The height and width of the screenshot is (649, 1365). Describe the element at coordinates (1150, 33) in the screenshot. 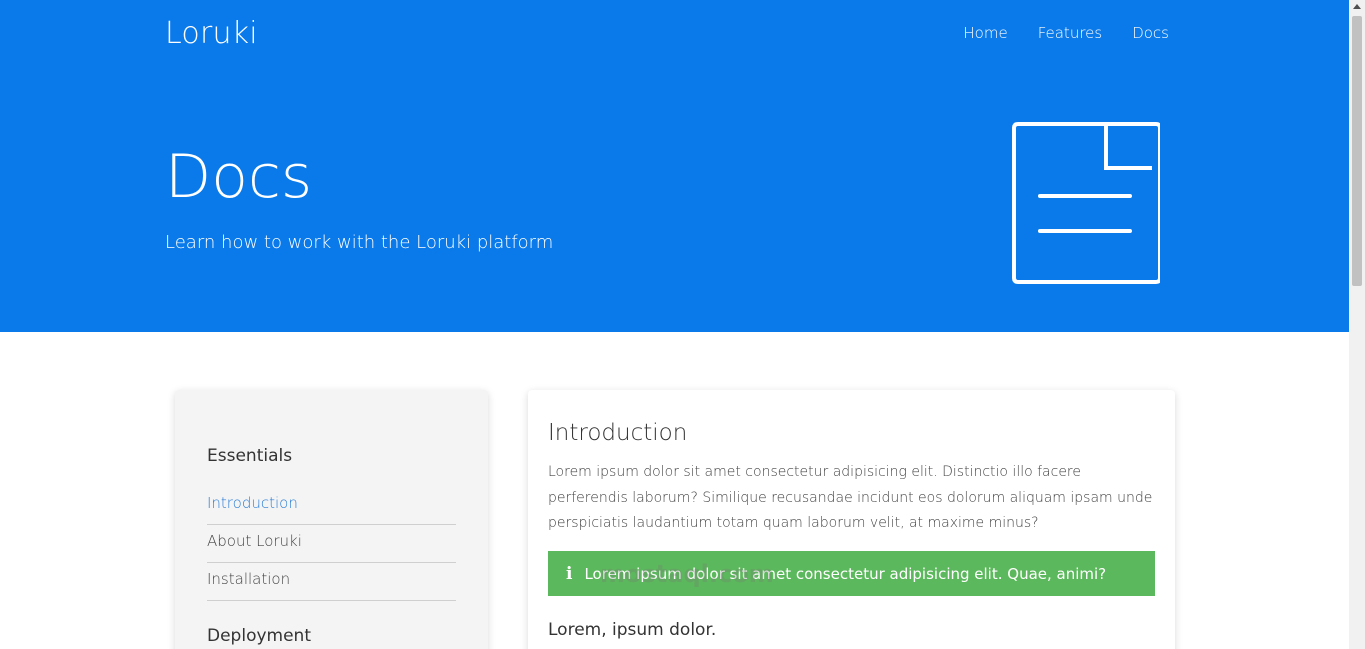

I see `nav-docs-link: Docs` at that location.